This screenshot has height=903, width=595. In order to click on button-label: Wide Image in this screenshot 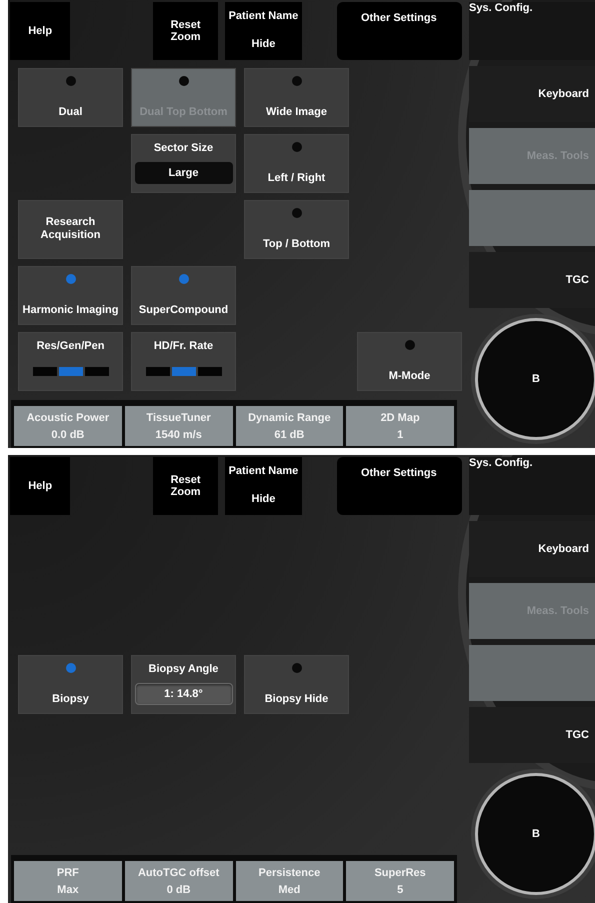, I will do `click(297, 112)`.